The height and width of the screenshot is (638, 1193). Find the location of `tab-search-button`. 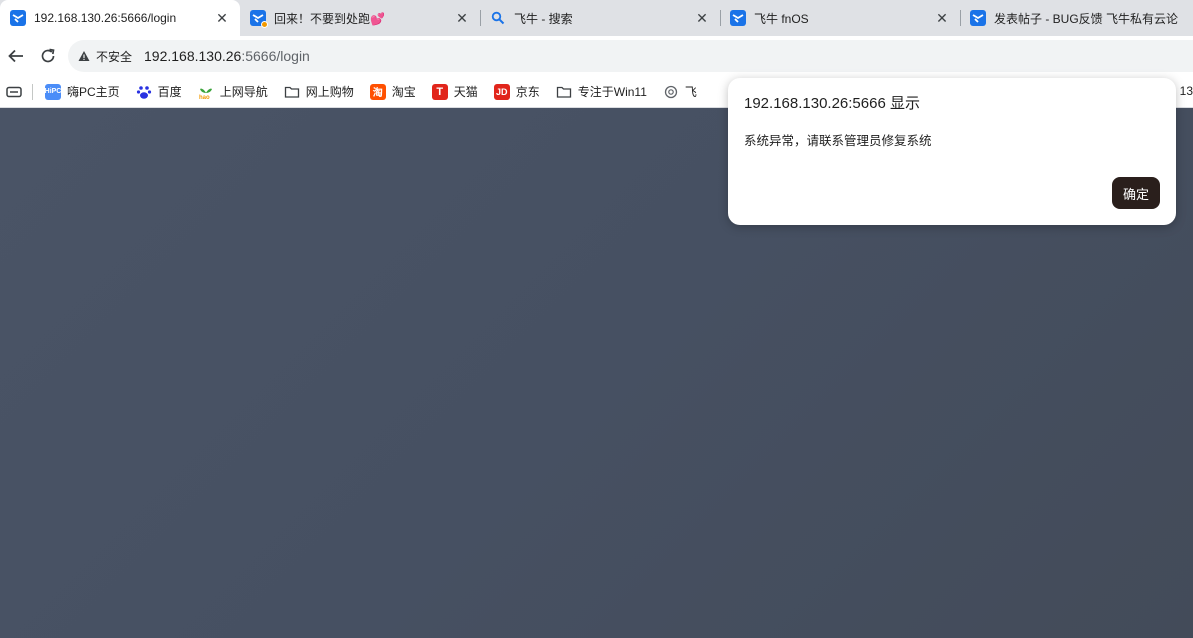

tab-search-button is located at coordinates (14, 92).